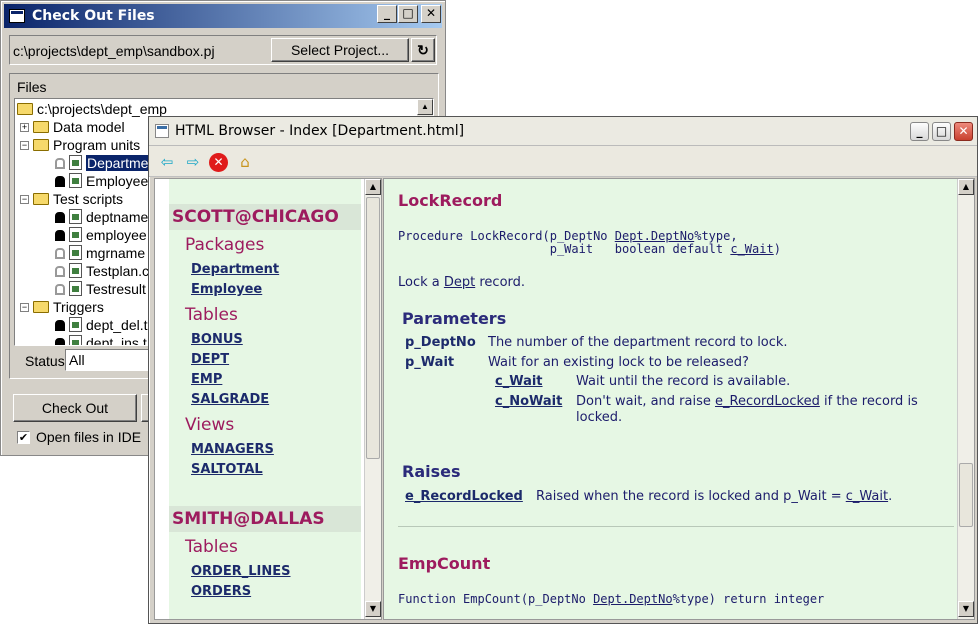 Image resolution: width=980 pixels, height=625 pixels. I want to click on tree-node-testplan: Testplan.c, so click(102, 271).